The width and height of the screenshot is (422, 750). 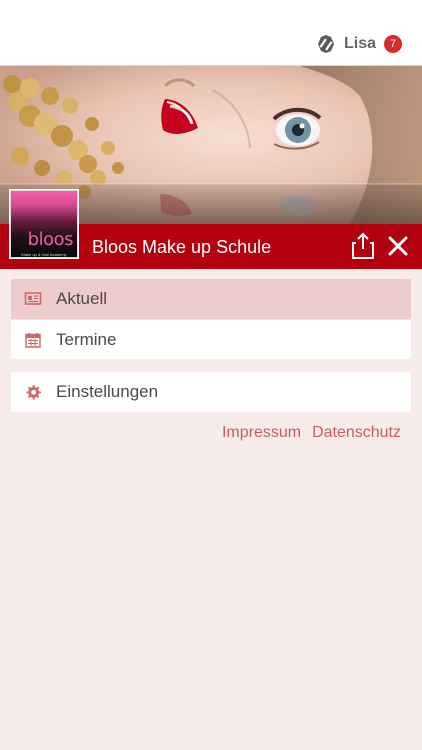 I want to click on user-name: Lisa, so click(x=359, y=43).